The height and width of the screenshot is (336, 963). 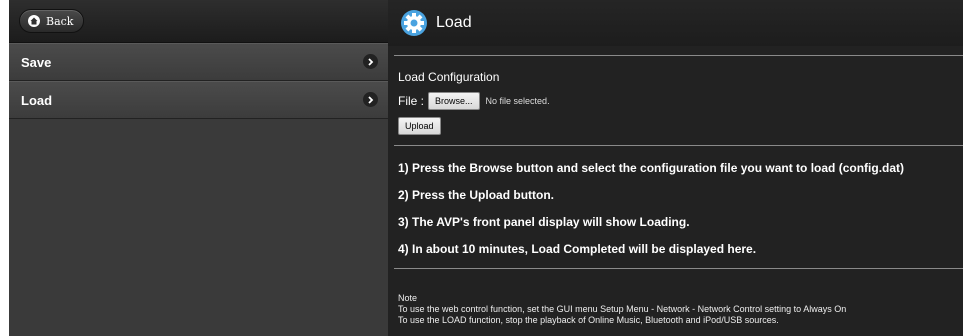 What do you see at coordinates (60, 21) in the screenshot?
I see `back-button-label: Back` at bounding box center [60, 21].